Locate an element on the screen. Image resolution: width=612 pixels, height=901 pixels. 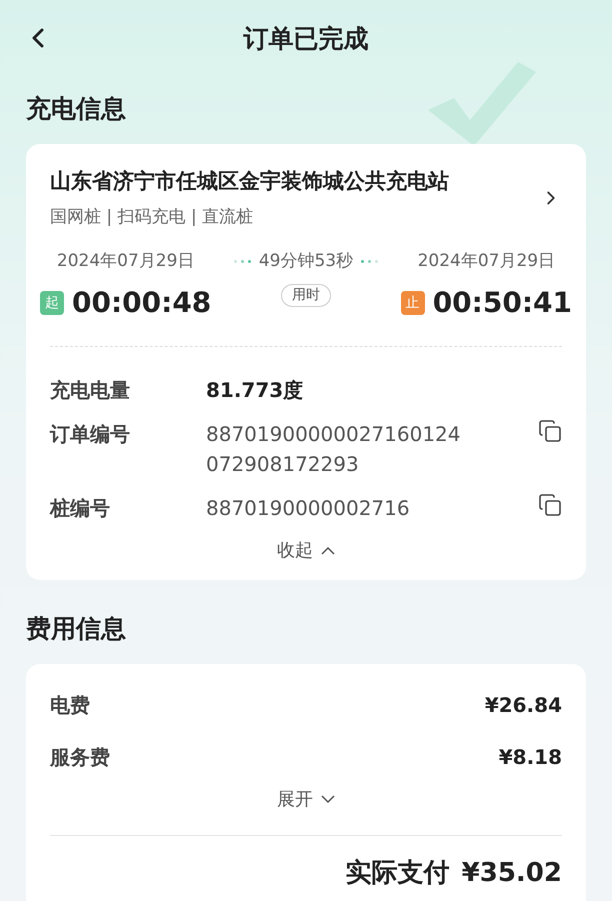
station-tags: 国网桩 | 扫码充电 | 直流桩 is located at coordinates (249, 217).